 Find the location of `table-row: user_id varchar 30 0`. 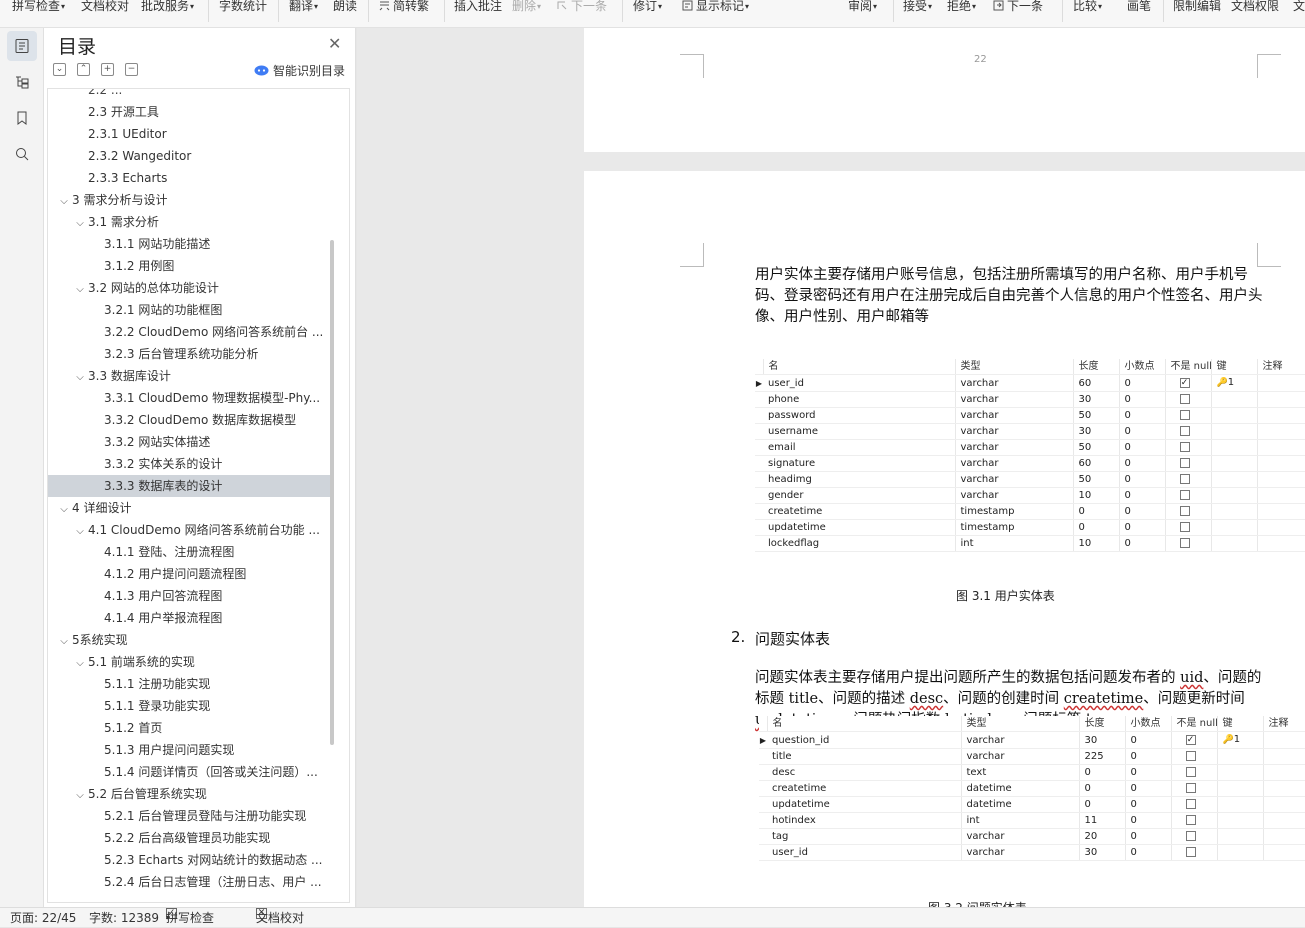

table-row: user_id varchar 30 0 is located at coordinates (1032, 852).